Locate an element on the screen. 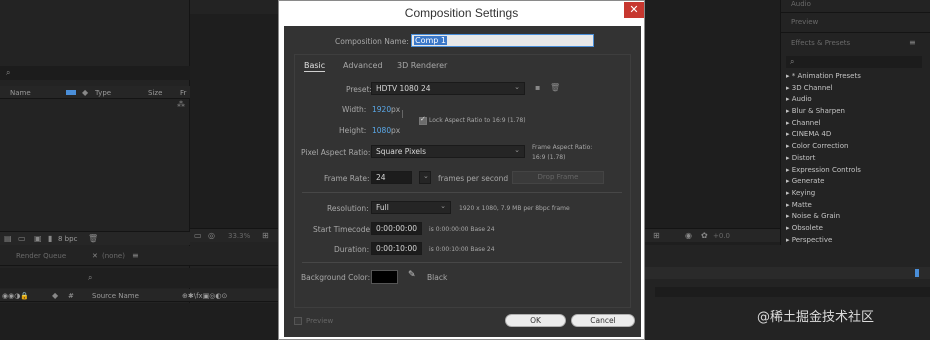  project-footer: ▤ ▭ ▣ ▮ 8 bpc 🗑 is located at coordinates (95, 238).